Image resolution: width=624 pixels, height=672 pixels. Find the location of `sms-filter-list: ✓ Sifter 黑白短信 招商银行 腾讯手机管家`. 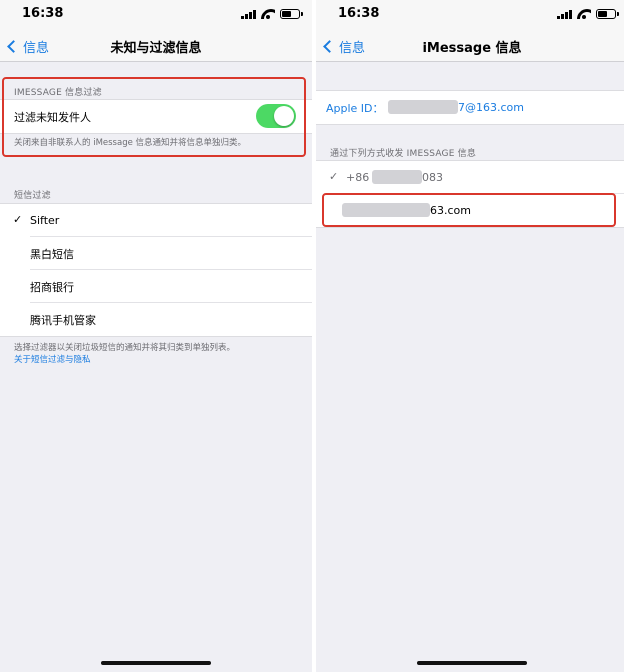

sms-filter-list: ✓ Sifter 黑白短信 招商银行 腾讯手机管家 is located at coordinates (156, 270).